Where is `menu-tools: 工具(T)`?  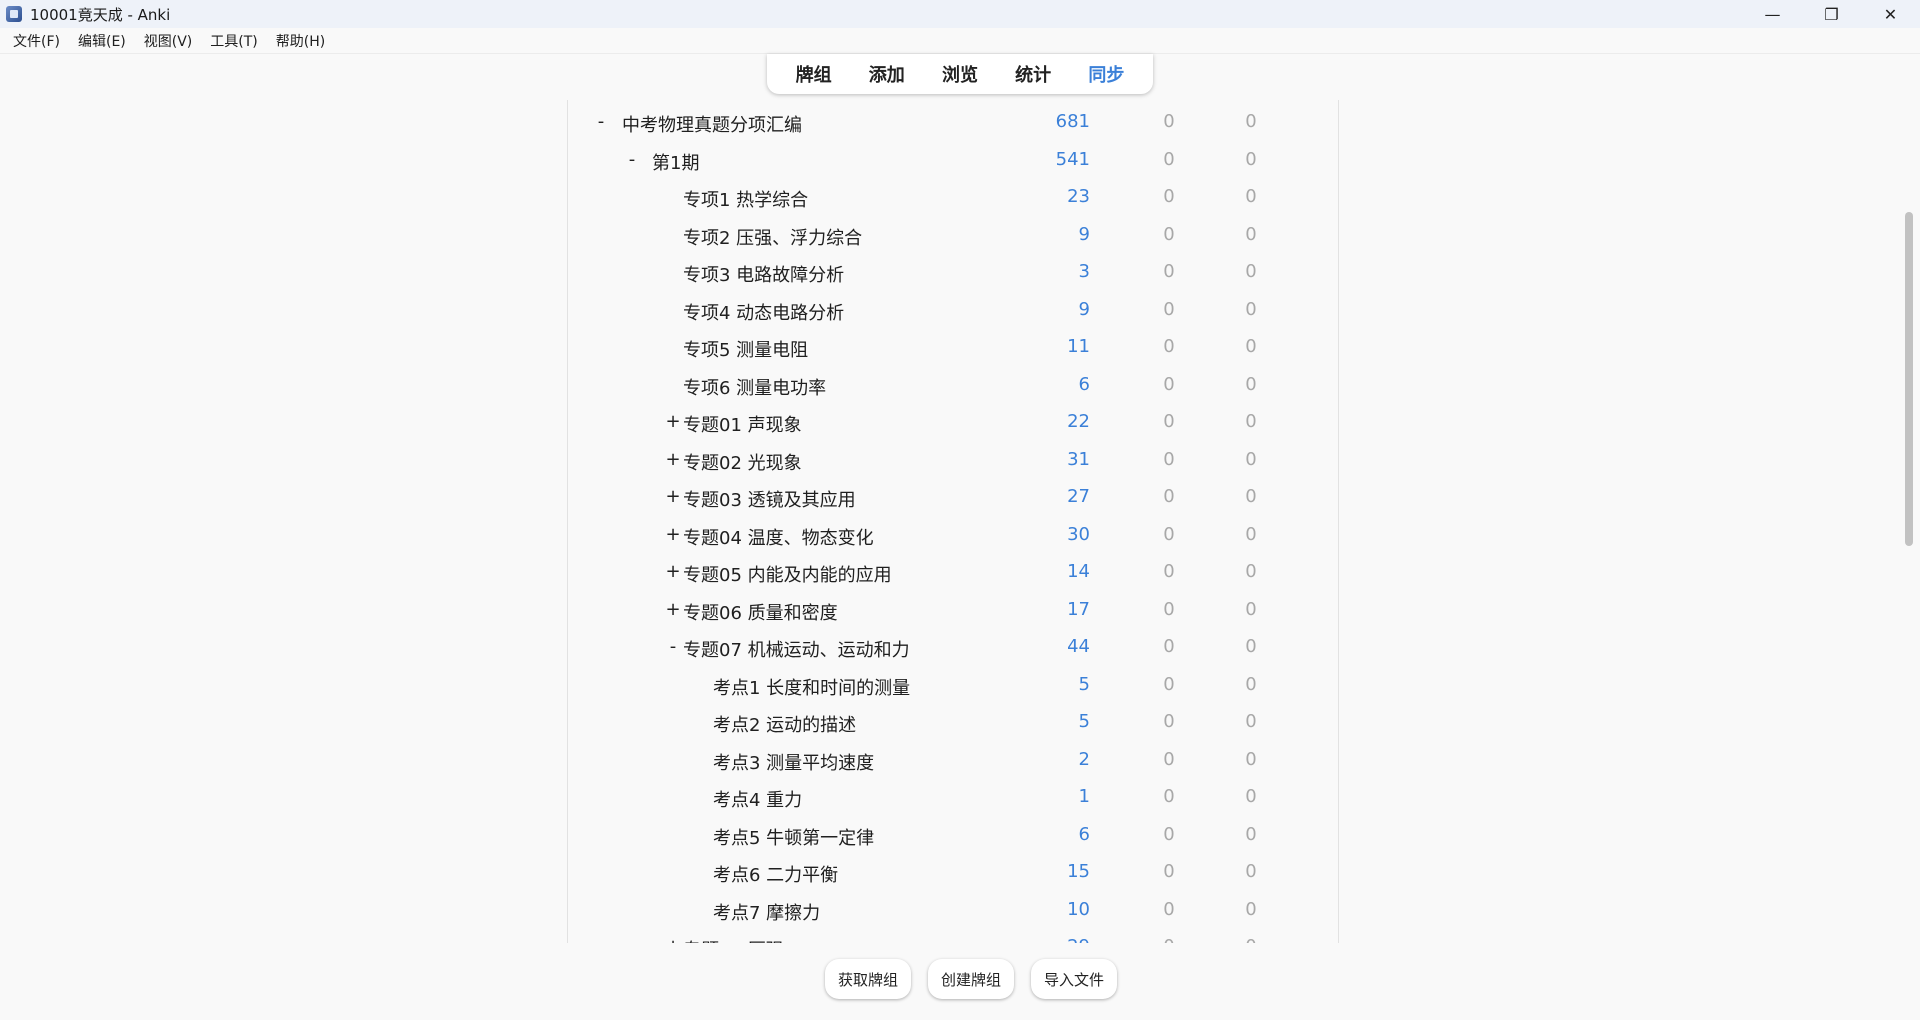
menu-tools: 工具(T) is located at coordinates (233, 41).